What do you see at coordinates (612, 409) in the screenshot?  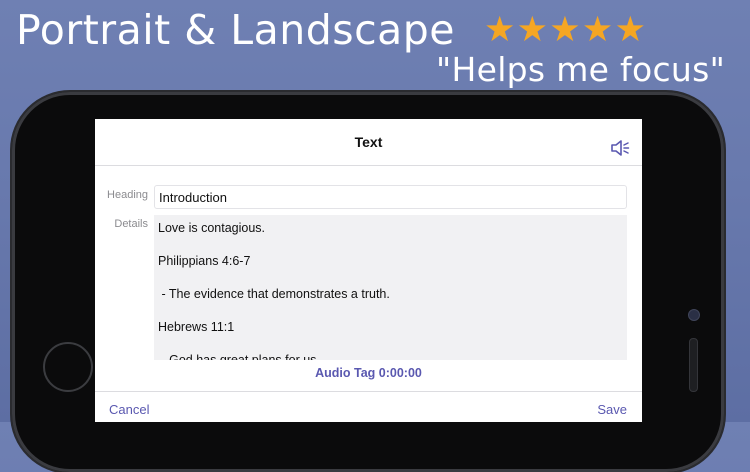 I see `save-button: Save` at bounding box center [612, 409].